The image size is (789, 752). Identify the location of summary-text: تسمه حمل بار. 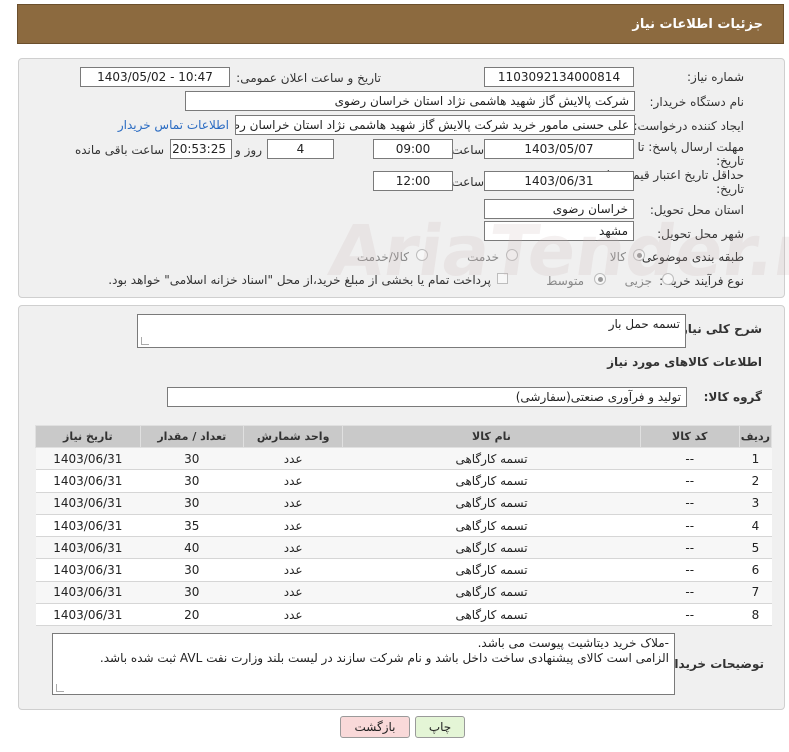
(644, 324).